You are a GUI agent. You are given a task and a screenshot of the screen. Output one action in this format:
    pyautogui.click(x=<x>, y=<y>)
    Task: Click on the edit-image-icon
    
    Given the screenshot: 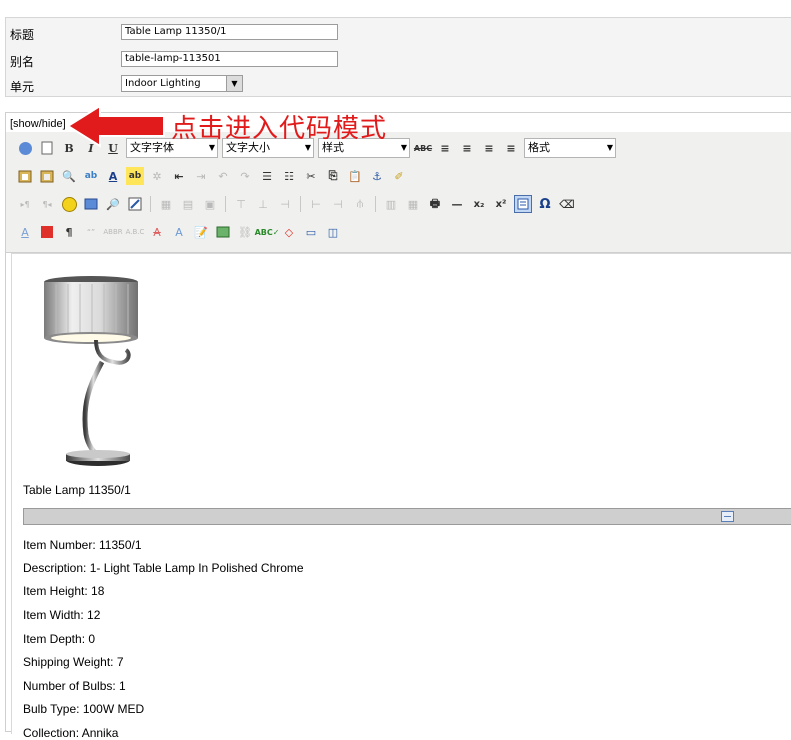 What is the action you would take?
    pyautogui.click(x=135, y=204)
    